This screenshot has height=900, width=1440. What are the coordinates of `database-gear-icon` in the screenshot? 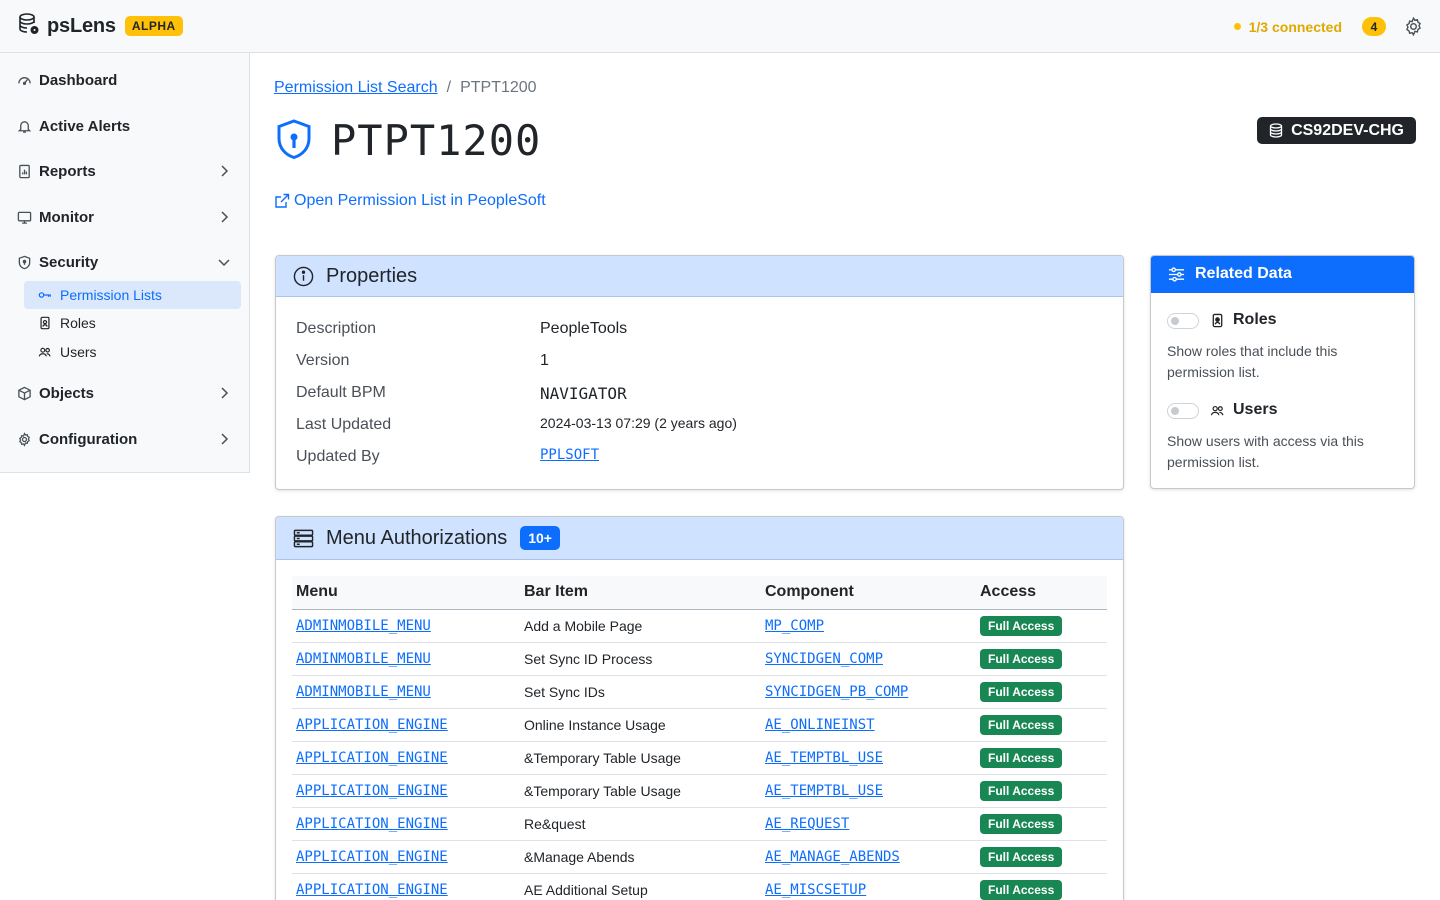 It's located at (29, 26).